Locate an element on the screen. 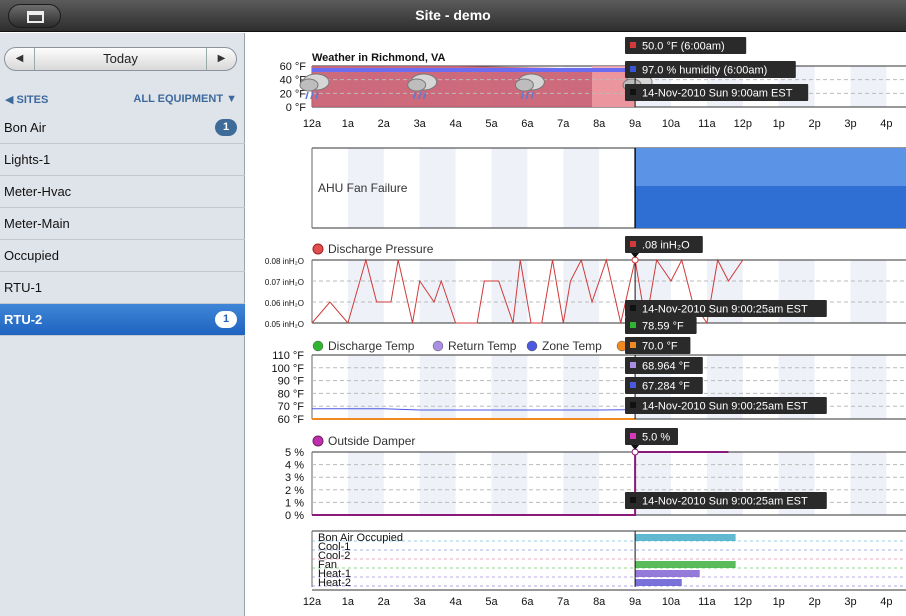 The image size is (906, 616). rain-drop is located at coordinates (307, 95).